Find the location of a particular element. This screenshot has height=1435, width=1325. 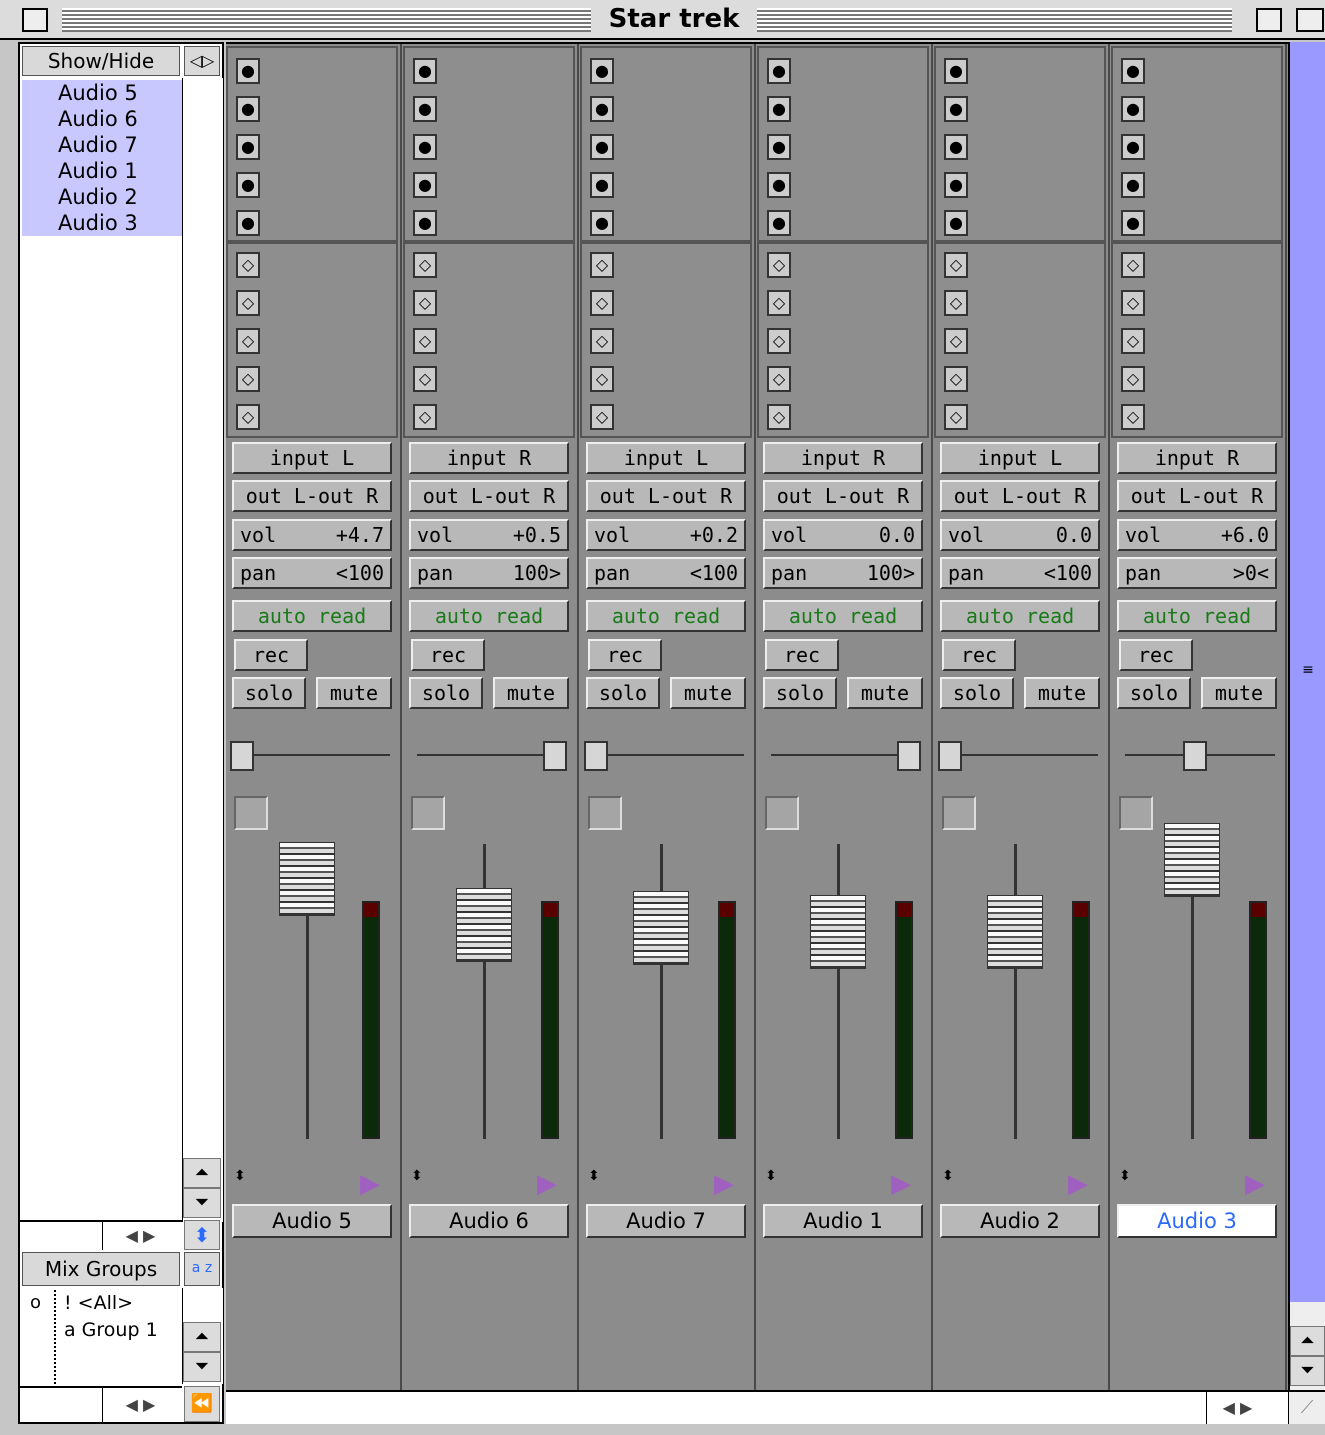

hscroll-arrows-icon: ◀ ▶ is located at coordinates (140, 1236).